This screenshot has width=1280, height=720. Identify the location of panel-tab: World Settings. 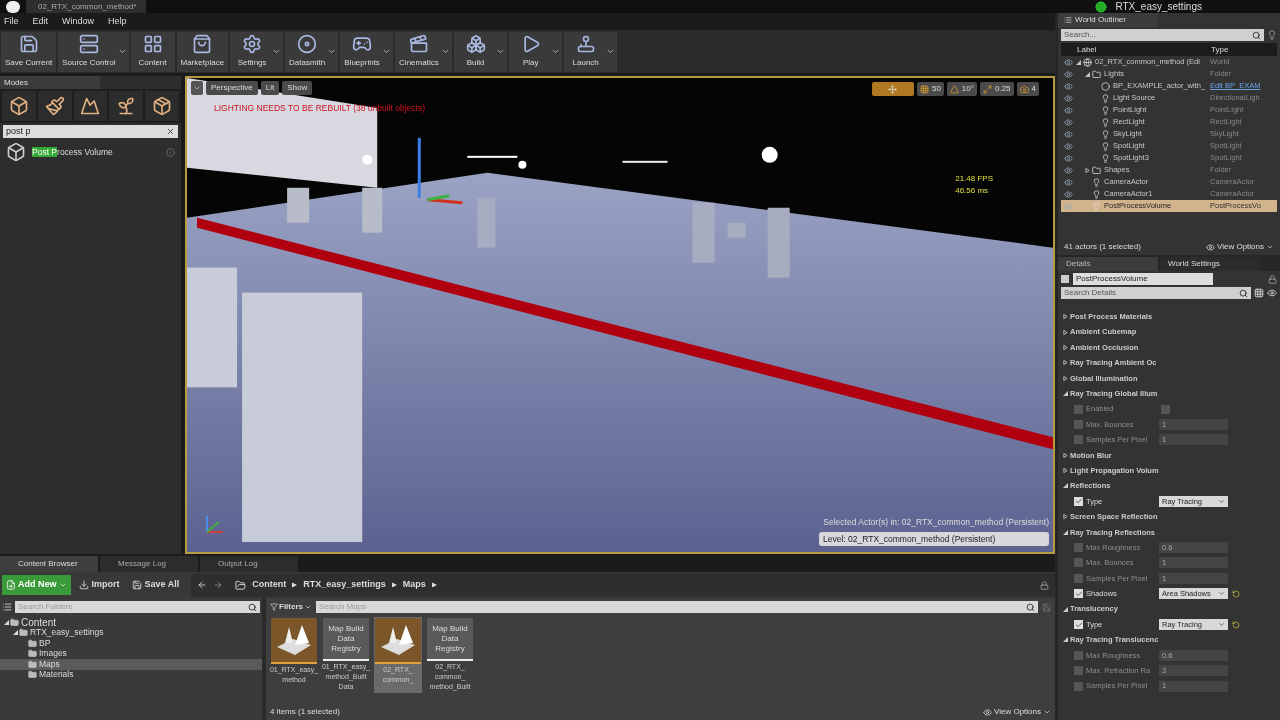
(1210, 264).